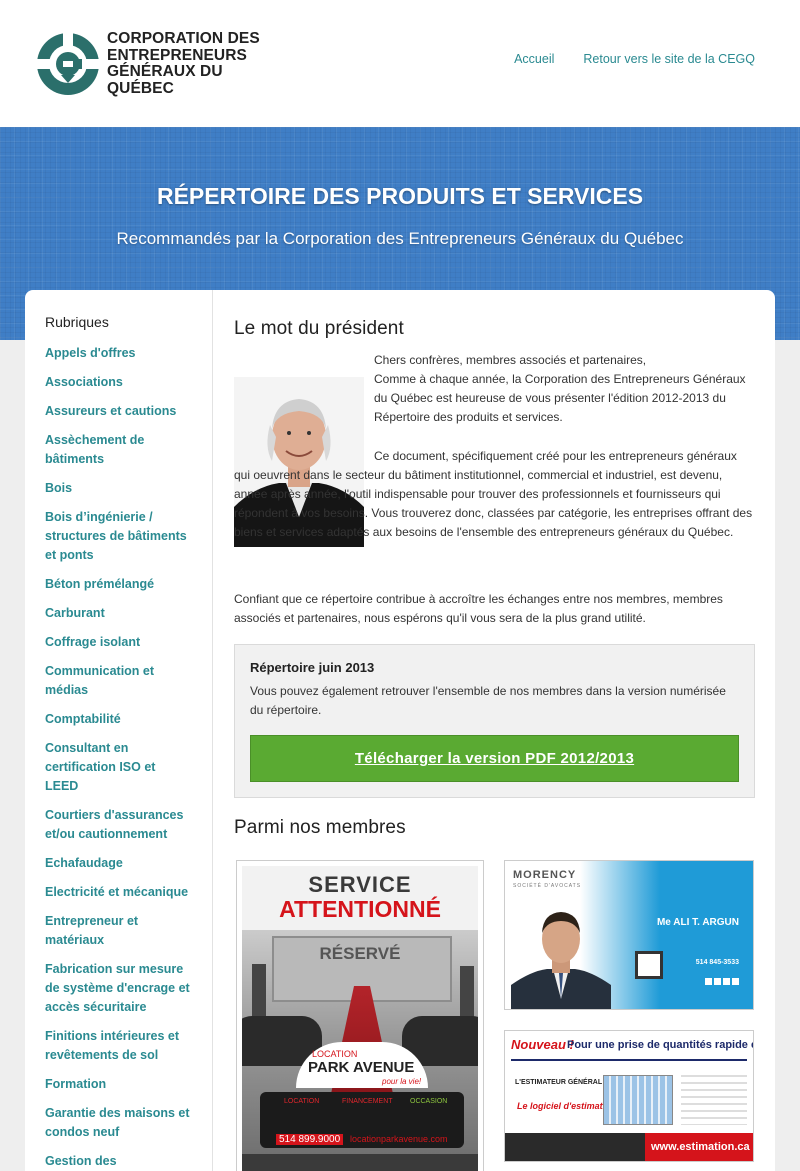 Image resolution: width=800 pixels, height=1171 pixels. What do you see at coordinates (310, 1139) in the screenshot?
I see `ad1-phone: 514 899.9000` at bounding box center [310, 1139].